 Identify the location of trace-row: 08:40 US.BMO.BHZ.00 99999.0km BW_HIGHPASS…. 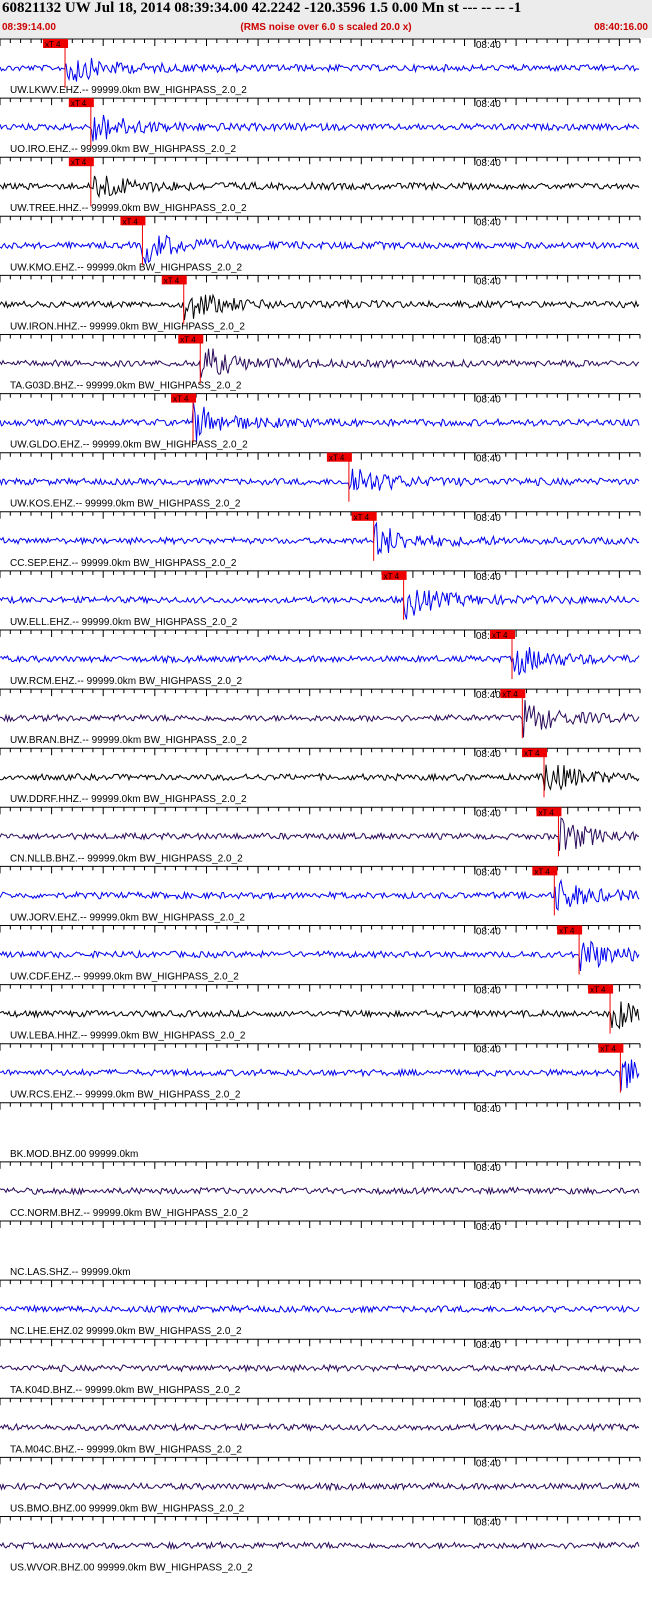
(320, 1485).